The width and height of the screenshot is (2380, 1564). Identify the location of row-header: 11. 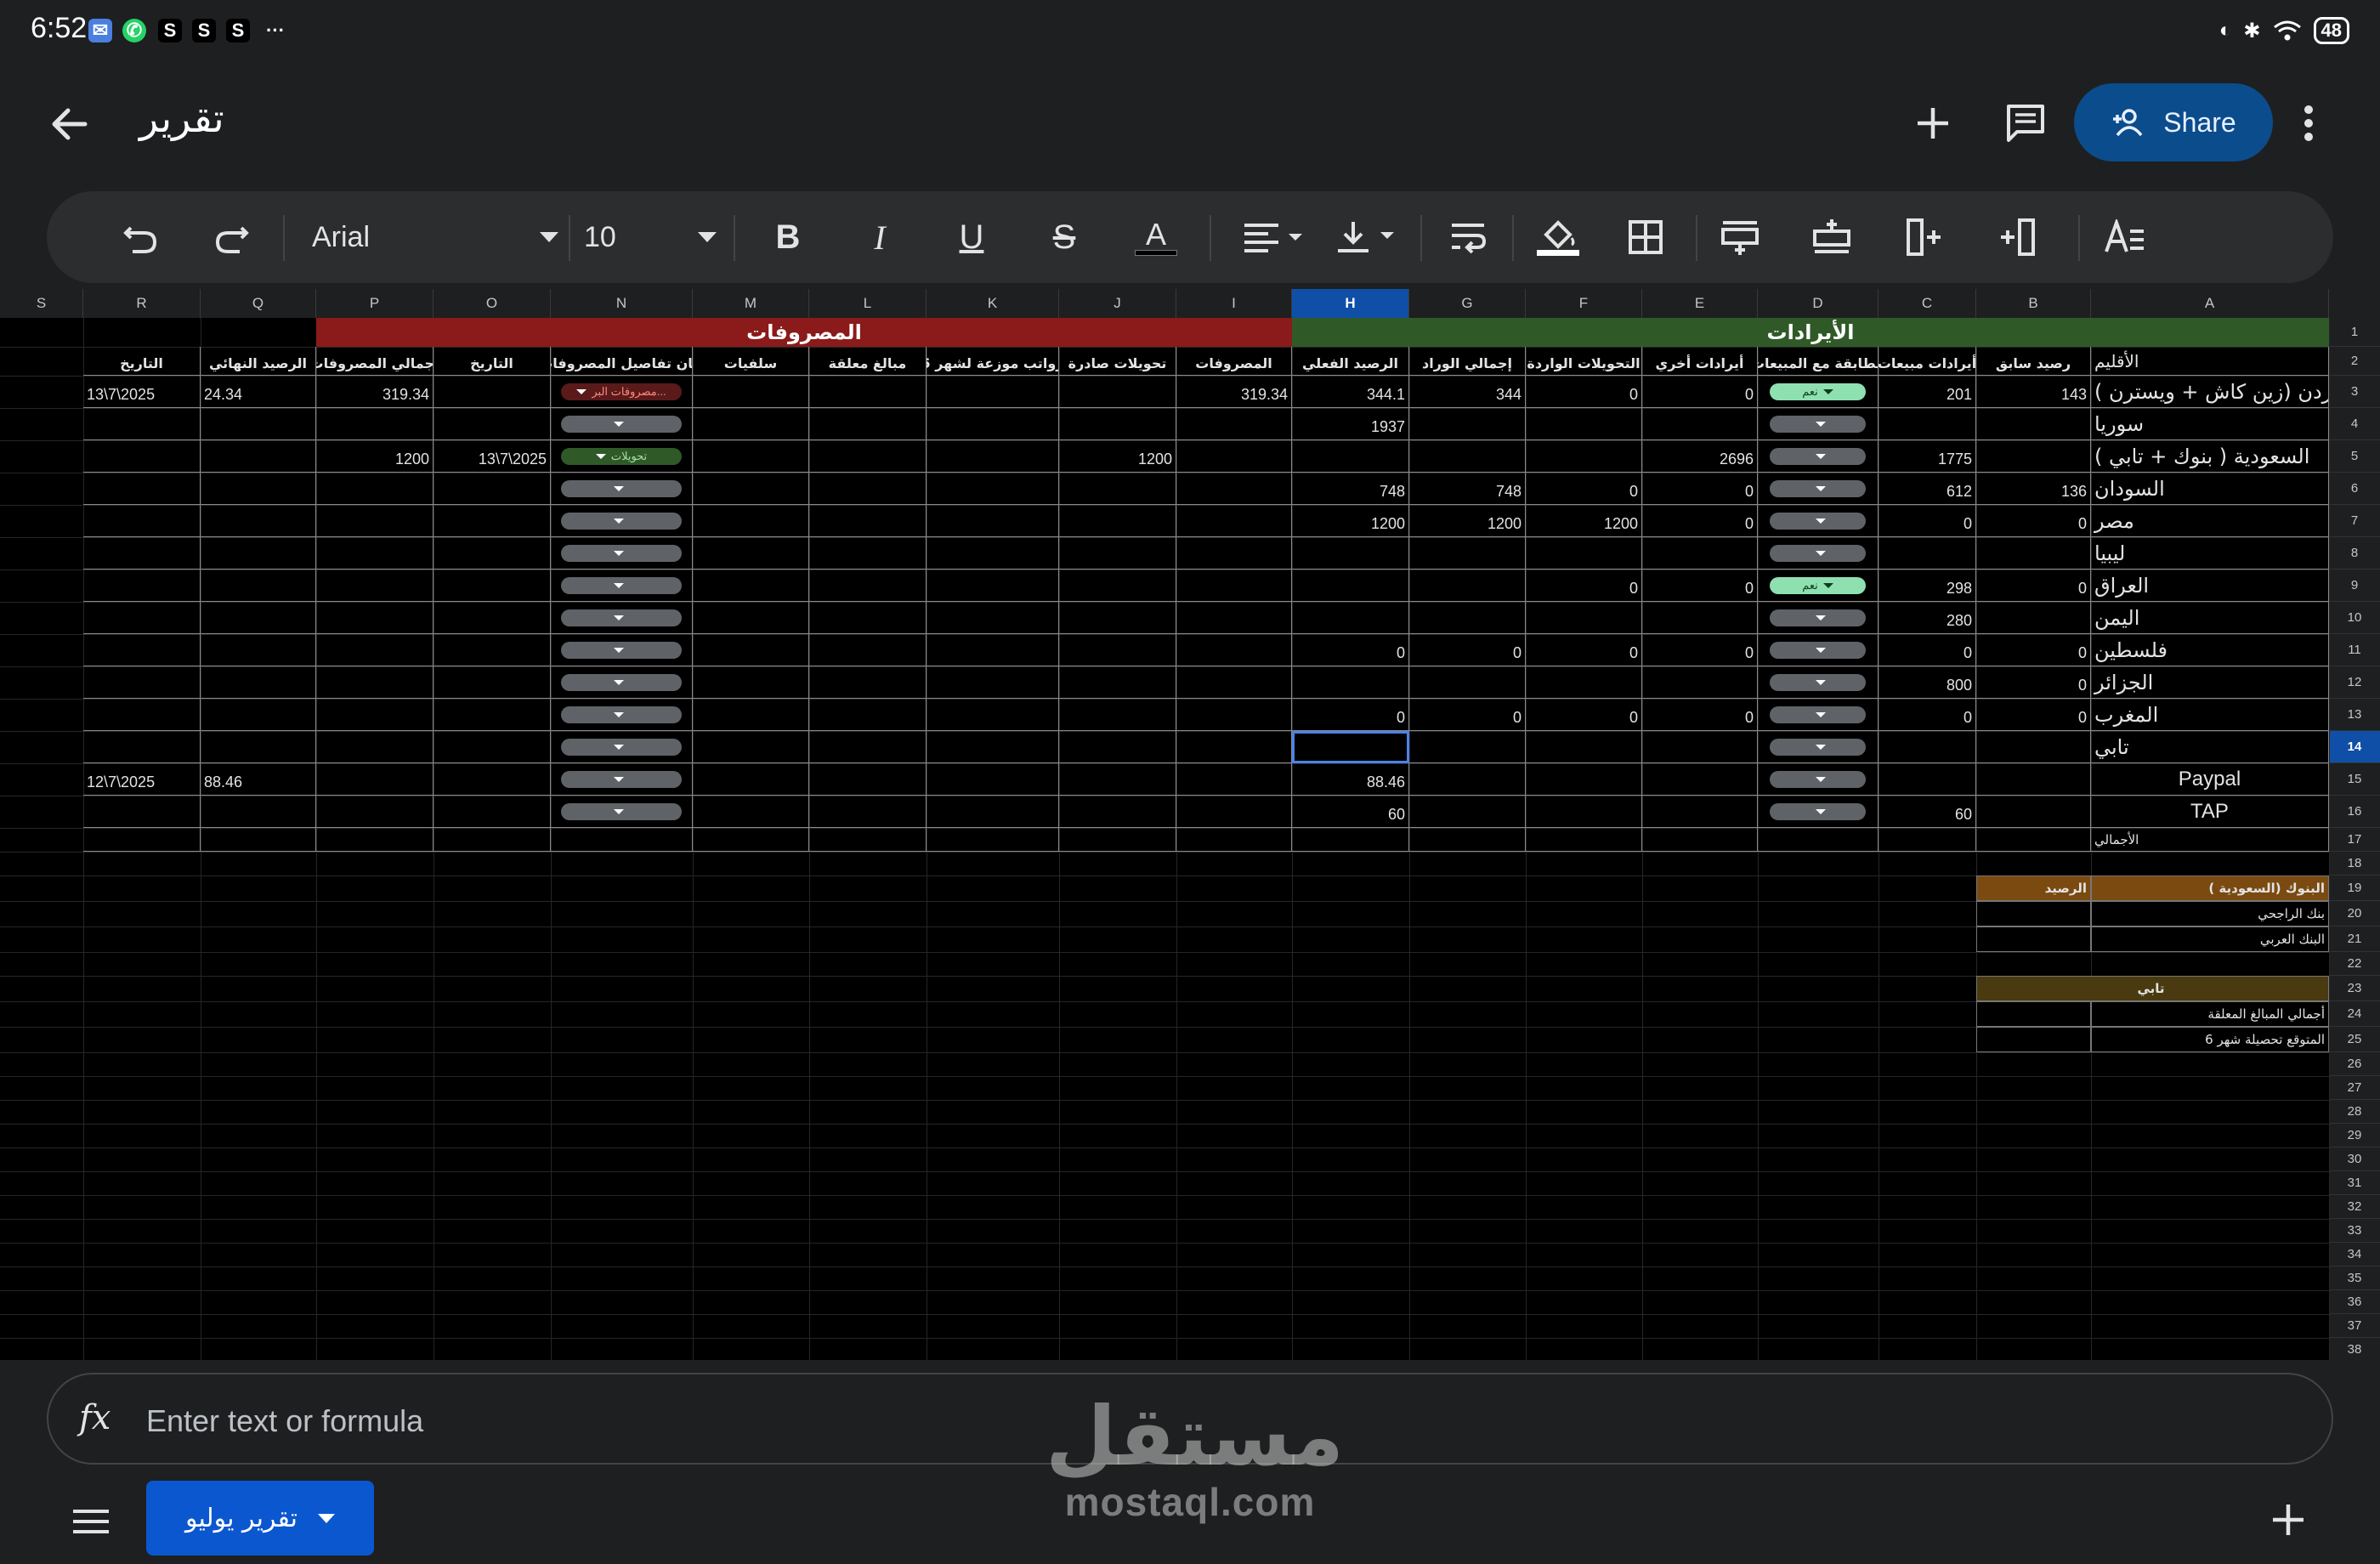
(2354, 650).